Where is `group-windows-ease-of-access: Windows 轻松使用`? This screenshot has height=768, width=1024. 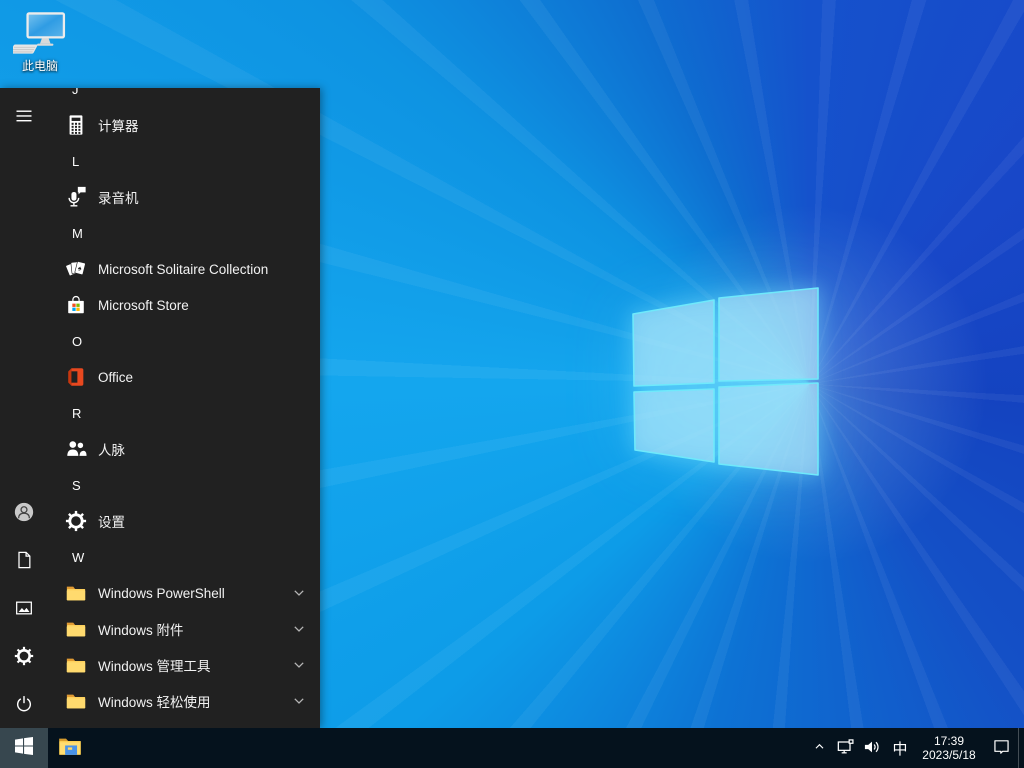
group-windows-ease-of-access: Windows 轻松使用 is located at coordinates (184, 701).